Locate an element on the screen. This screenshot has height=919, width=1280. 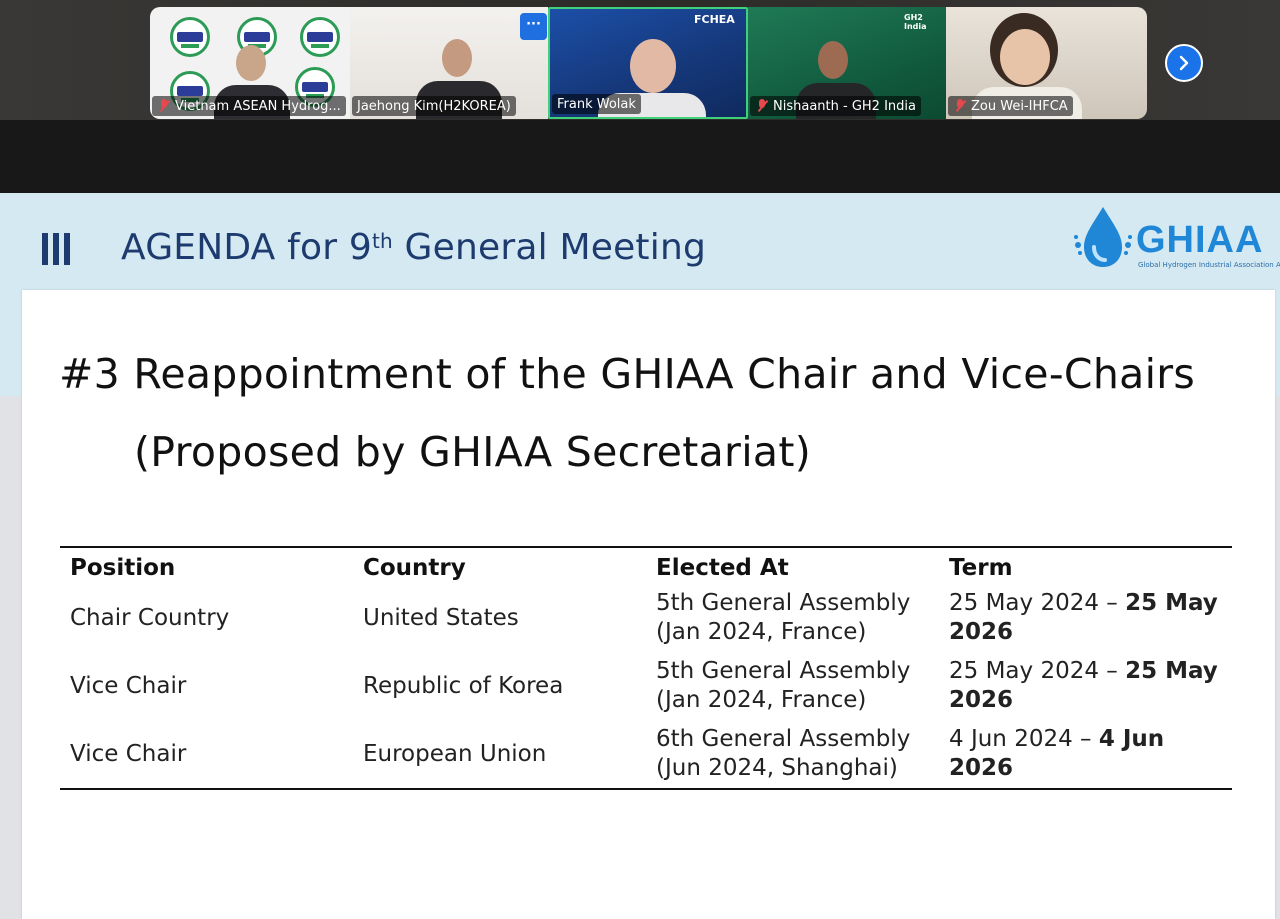
participant-name: Jaehong Kim(H2KOREA) is located at coordinates (434, 106).